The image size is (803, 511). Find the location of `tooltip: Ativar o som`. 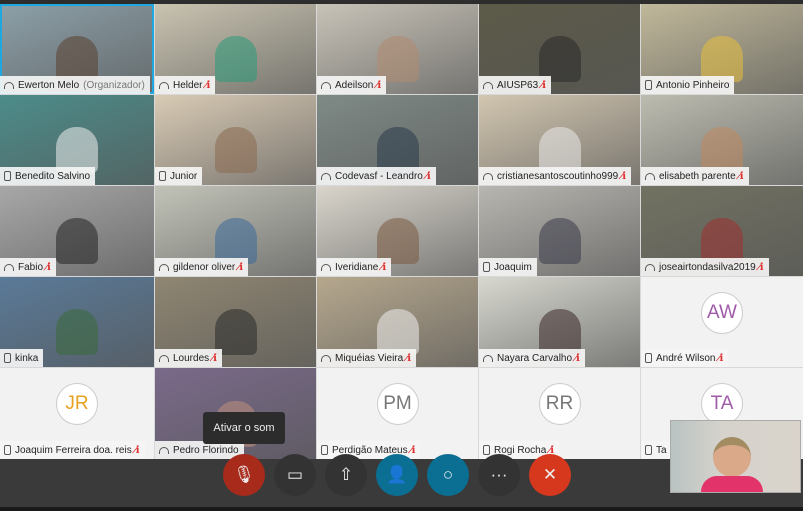

tooltip: Ativar o som is located at coordinates (244, 428).